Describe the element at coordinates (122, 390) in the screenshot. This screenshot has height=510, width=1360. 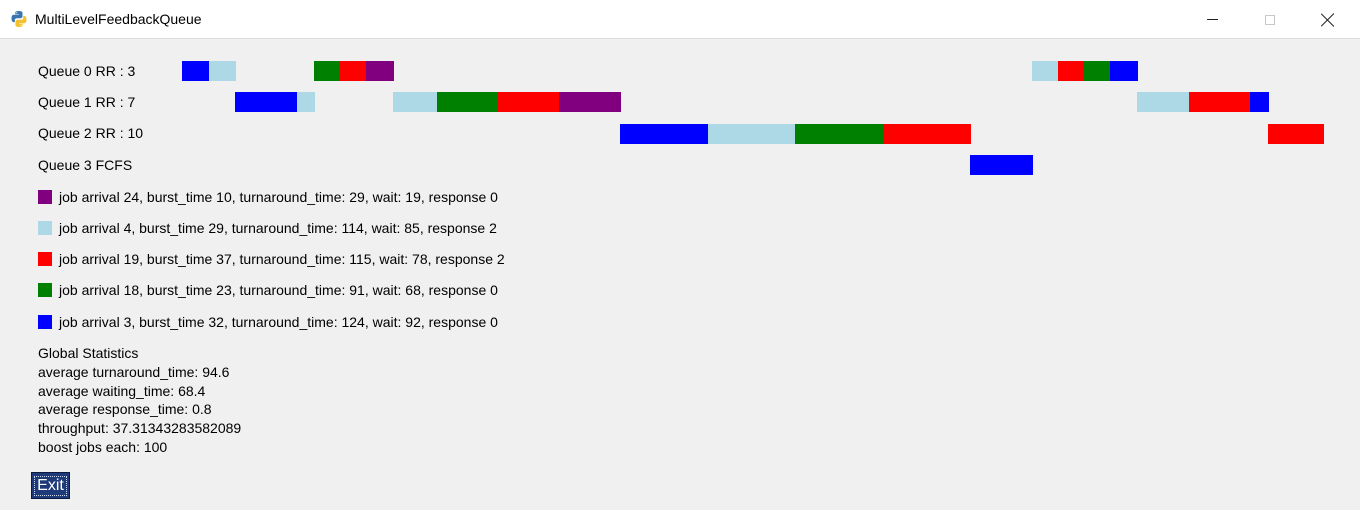
I see `stat-avg-waiting: average waiting_time: 68.4` at that location.